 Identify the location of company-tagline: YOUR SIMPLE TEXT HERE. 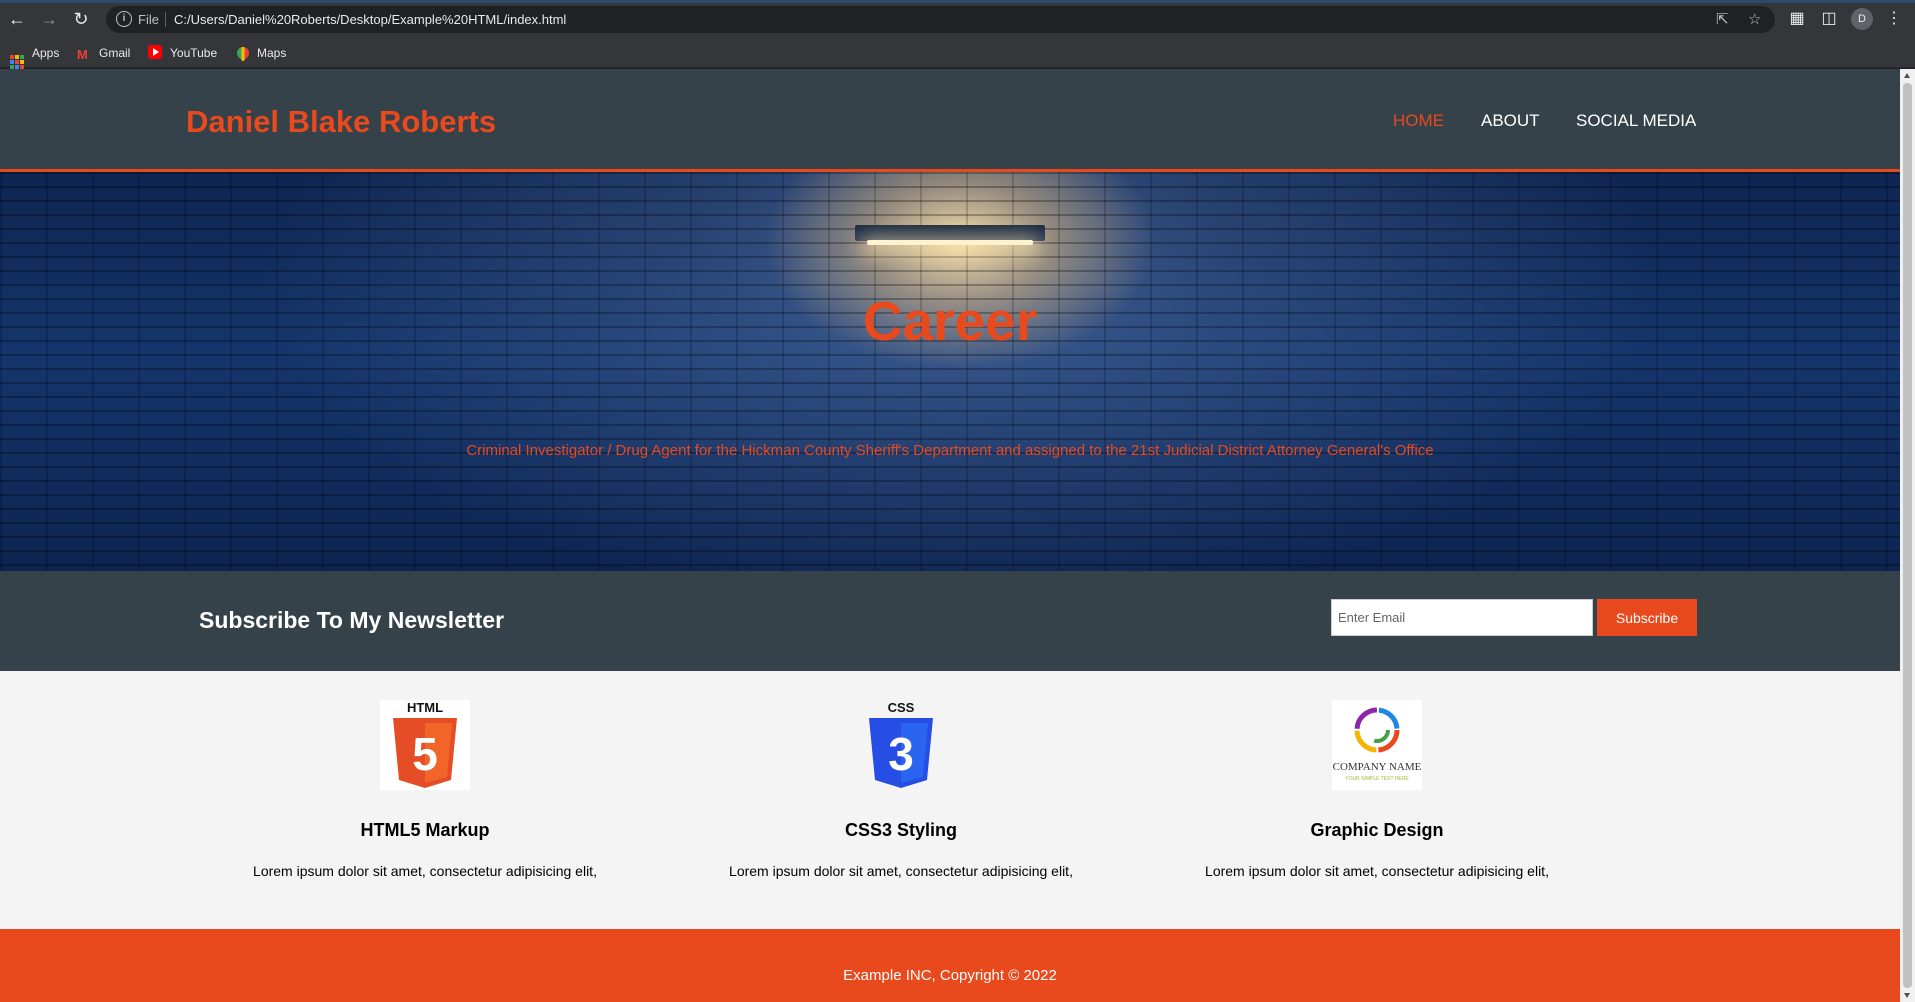
(1377, 779).